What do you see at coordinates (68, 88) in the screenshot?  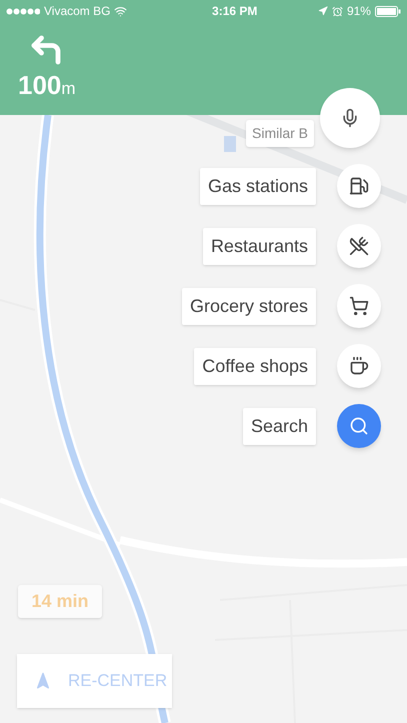 I see `distance-unit: m` at bounding box center [68, 88].